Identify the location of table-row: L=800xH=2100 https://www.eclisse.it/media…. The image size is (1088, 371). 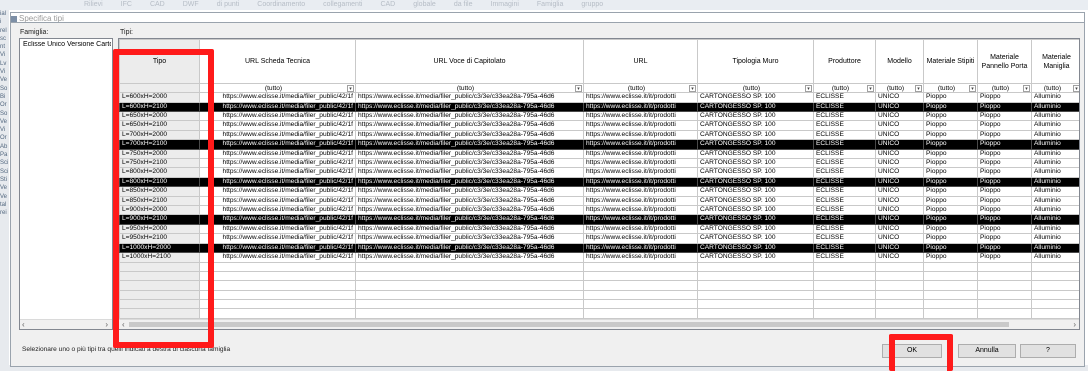
(599, 182).